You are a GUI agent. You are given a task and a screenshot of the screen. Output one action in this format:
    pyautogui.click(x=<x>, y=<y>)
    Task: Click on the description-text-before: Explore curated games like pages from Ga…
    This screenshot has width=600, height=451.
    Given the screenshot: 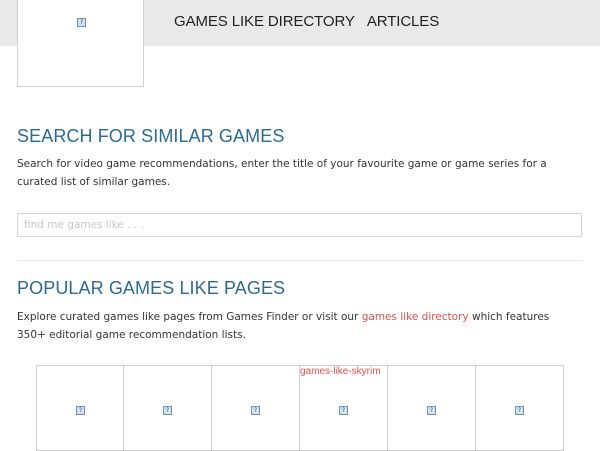 What is the action you would take?
    pyautogui.click(x=189, y=317)
    